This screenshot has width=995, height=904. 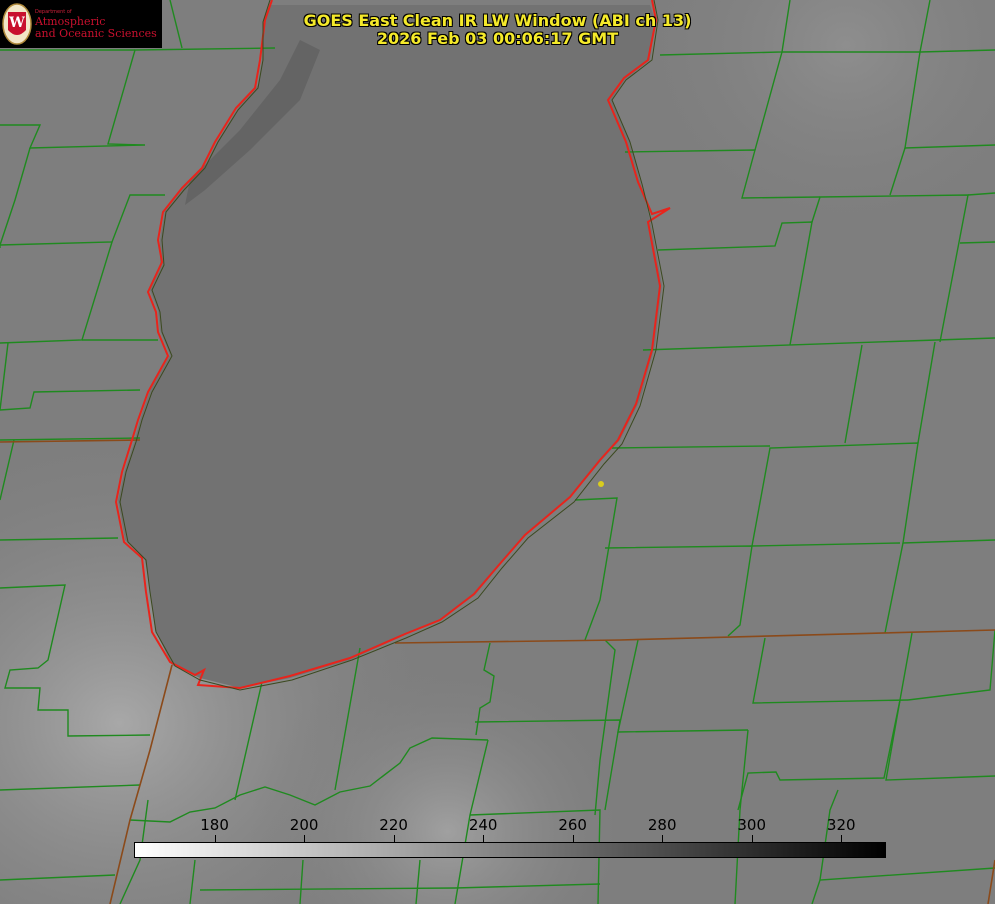 What do you see at coordinates (214, 825) in the screenshot?
I see `colorbar-tick-label: 180` at bounding box center [214, 825].